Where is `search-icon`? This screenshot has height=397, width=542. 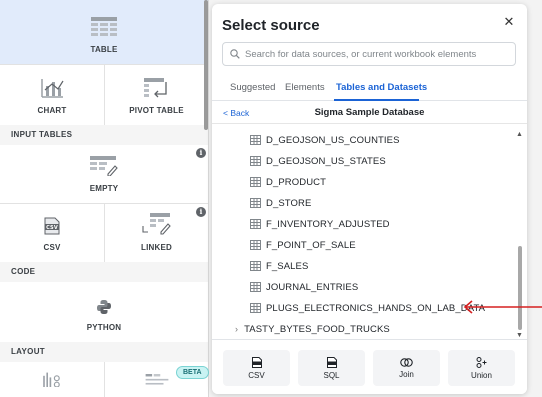 search-icon is located at coordinates (235, 54).